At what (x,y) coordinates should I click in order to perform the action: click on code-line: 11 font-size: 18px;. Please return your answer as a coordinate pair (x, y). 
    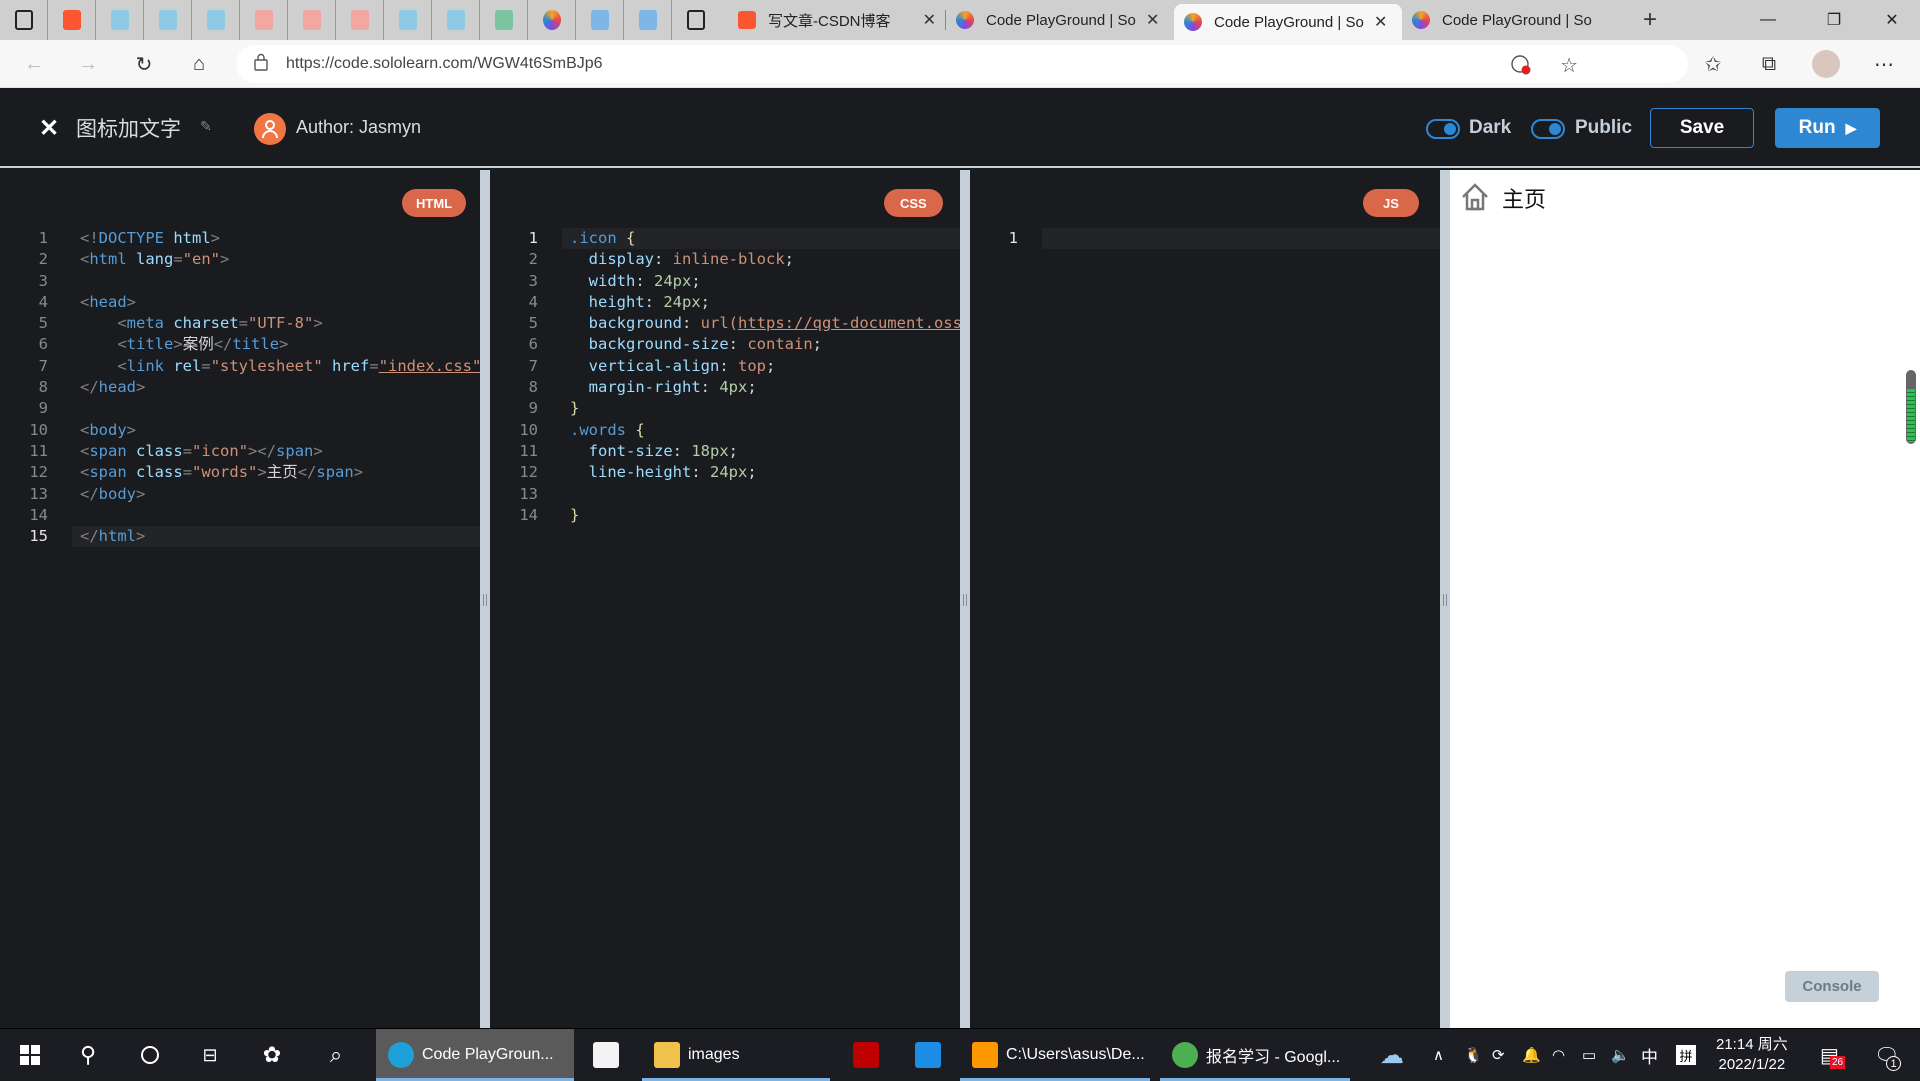
    Looking at the image, I should click on (725, 451).